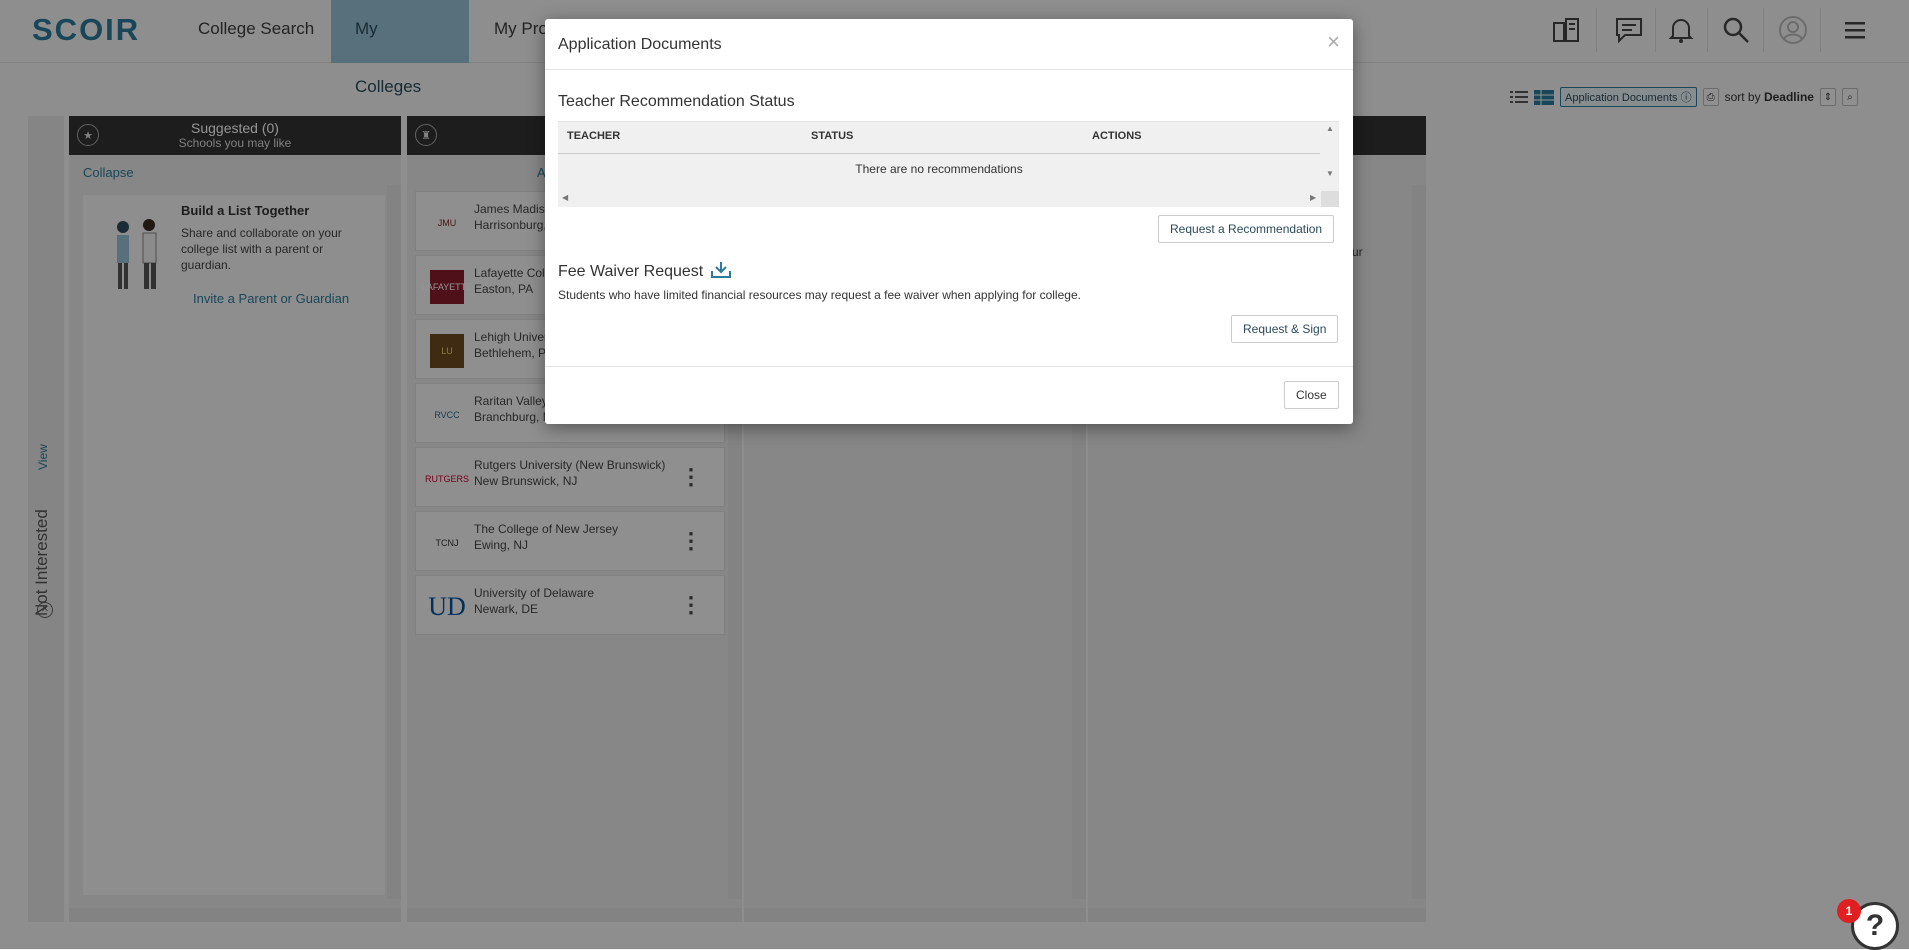 The image size is (1909, 950). I want to click on table-scrollbar-vertical: ▲ ▼, so click(1330, 157).